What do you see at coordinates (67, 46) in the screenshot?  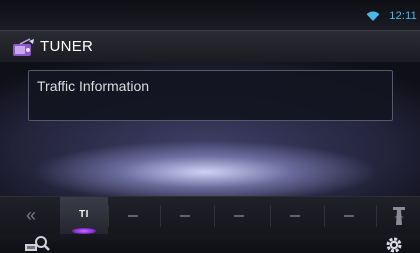 I see `page-title: TUNER` at bounding box center [67, 46].